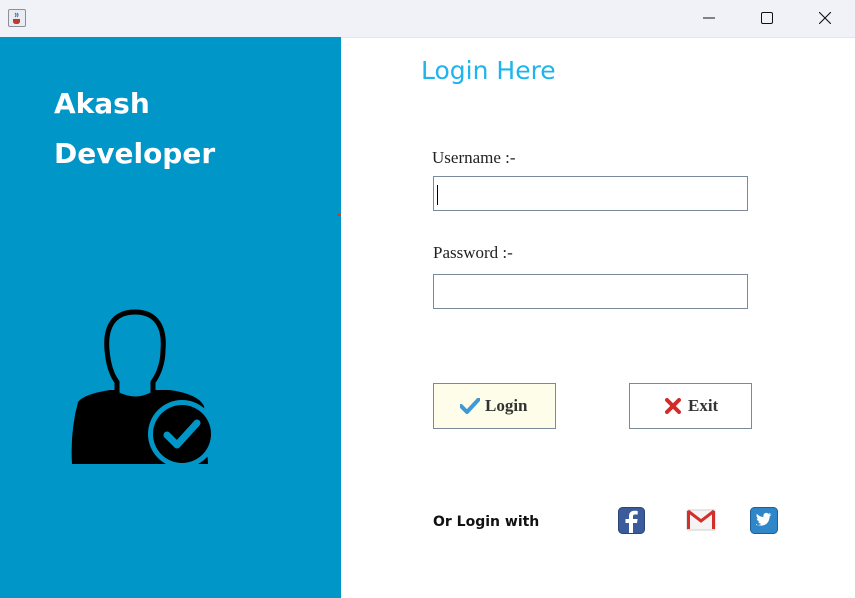  Describe the element at coordinates (673, 406) in the screenshot. I see `red-x-icon` at that location.